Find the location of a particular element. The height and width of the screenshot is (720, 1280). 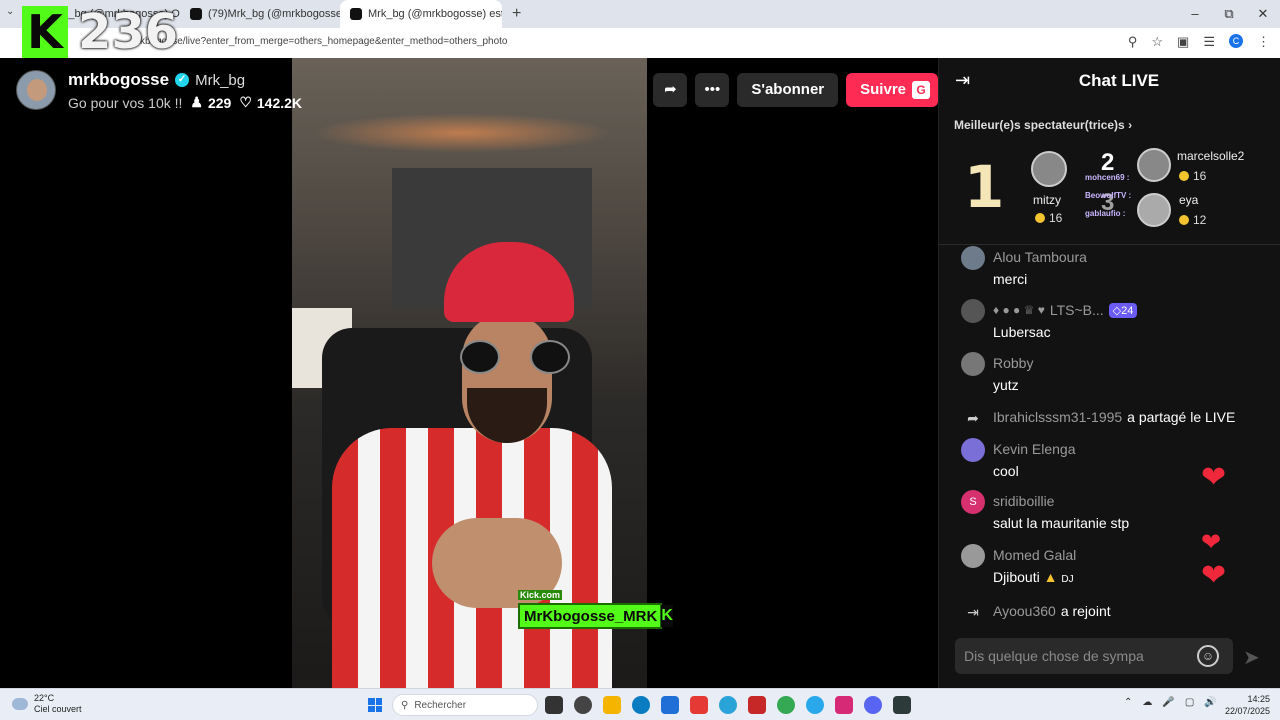

message-username: Ayoou360 is located at coordinates (1024, 611).